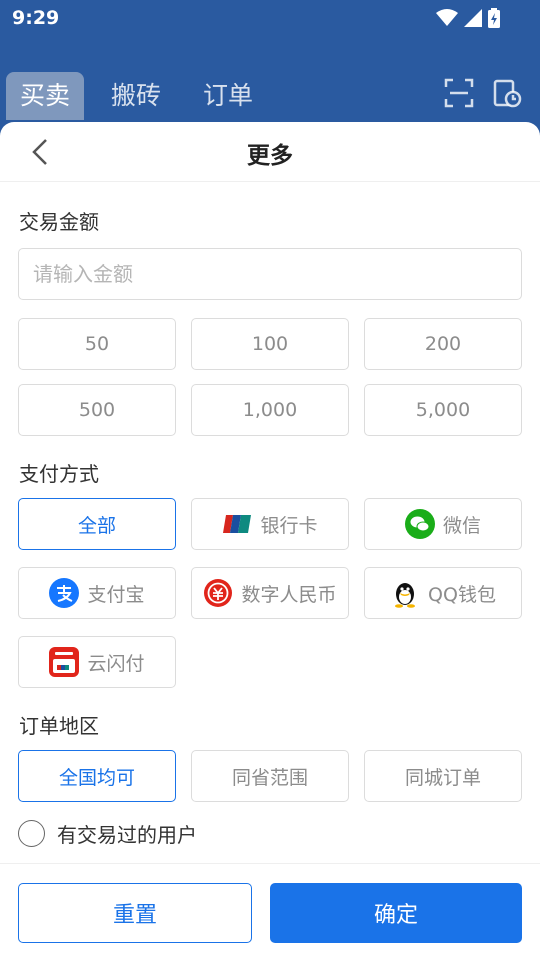 The height and width of the screenshot is (960, 540). What do you see at coordinates (289, 525) in the screenshot?
I see `chip-label: 银行卡` at bounding box center [289, 525].